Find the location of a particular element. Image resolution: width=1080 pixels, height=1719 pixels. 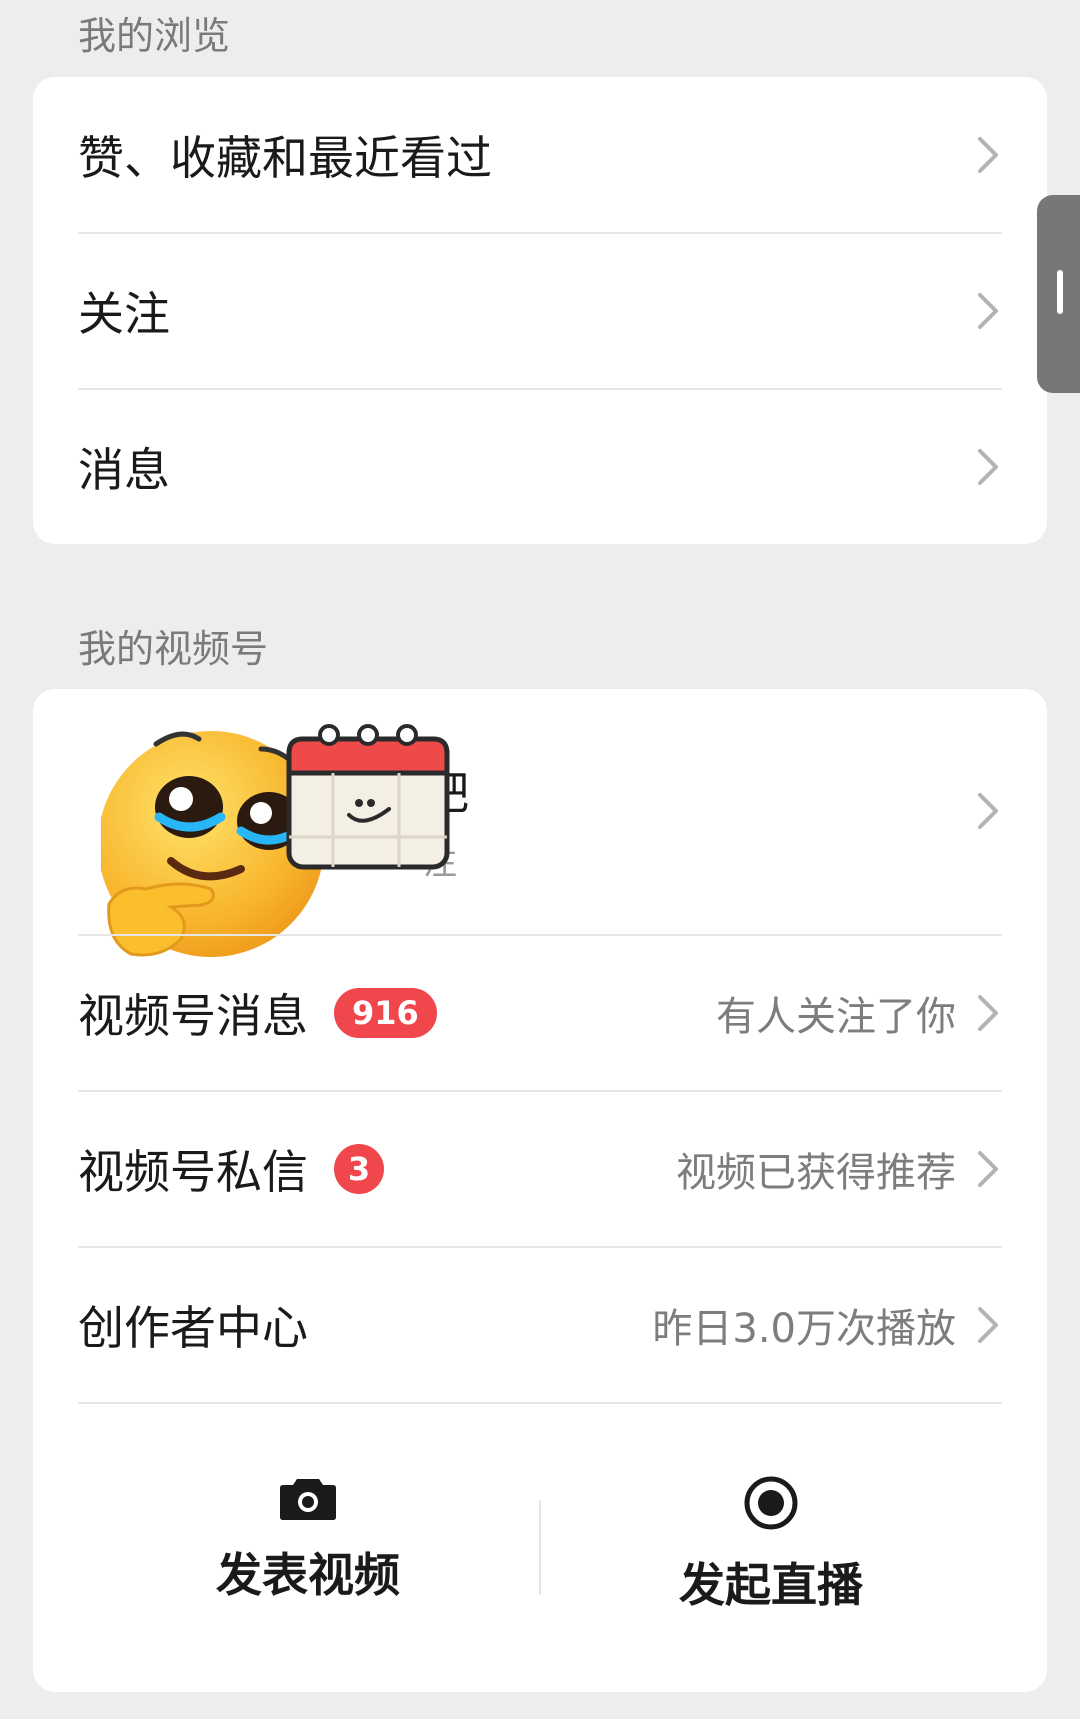

likes-favorites-recent-label: 赞、收藏和最近看过 is located at coordinates (285, 158).